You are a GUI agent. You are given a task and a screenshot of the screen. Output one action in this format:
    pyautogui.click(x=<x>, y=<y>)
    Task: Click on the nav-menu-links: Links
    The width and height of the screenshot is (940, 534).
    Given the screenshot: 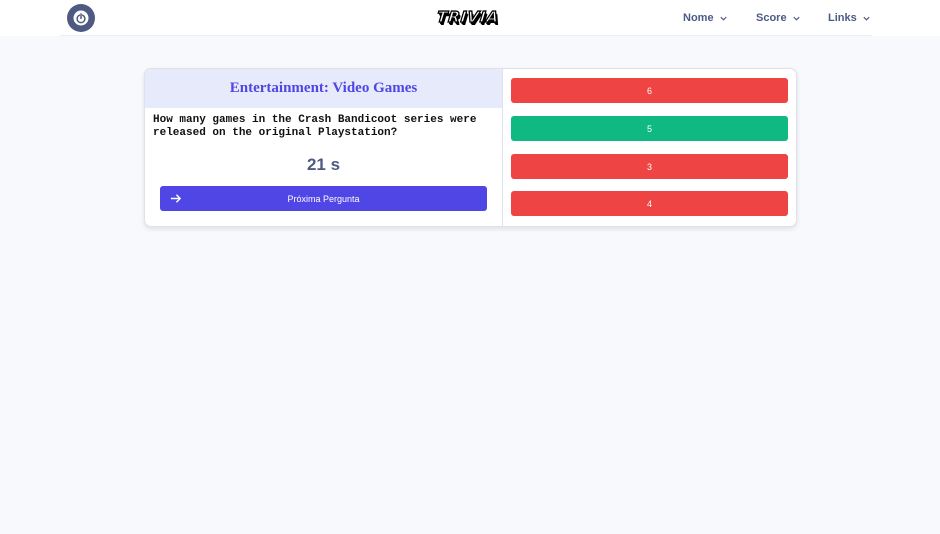 What is the action you would take?
    pyautogui.click(x=849, y=18)
    